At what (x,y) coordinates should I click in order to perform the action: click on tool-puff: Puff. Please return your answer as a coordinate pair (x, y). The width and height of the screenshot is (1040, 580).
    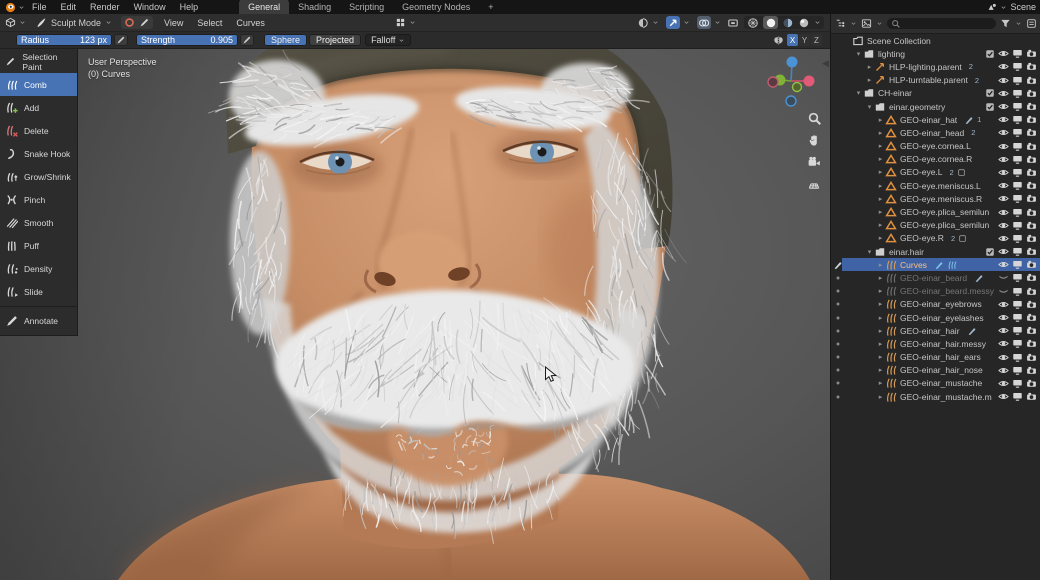
    Looking at the image, I should click on (38, 245).